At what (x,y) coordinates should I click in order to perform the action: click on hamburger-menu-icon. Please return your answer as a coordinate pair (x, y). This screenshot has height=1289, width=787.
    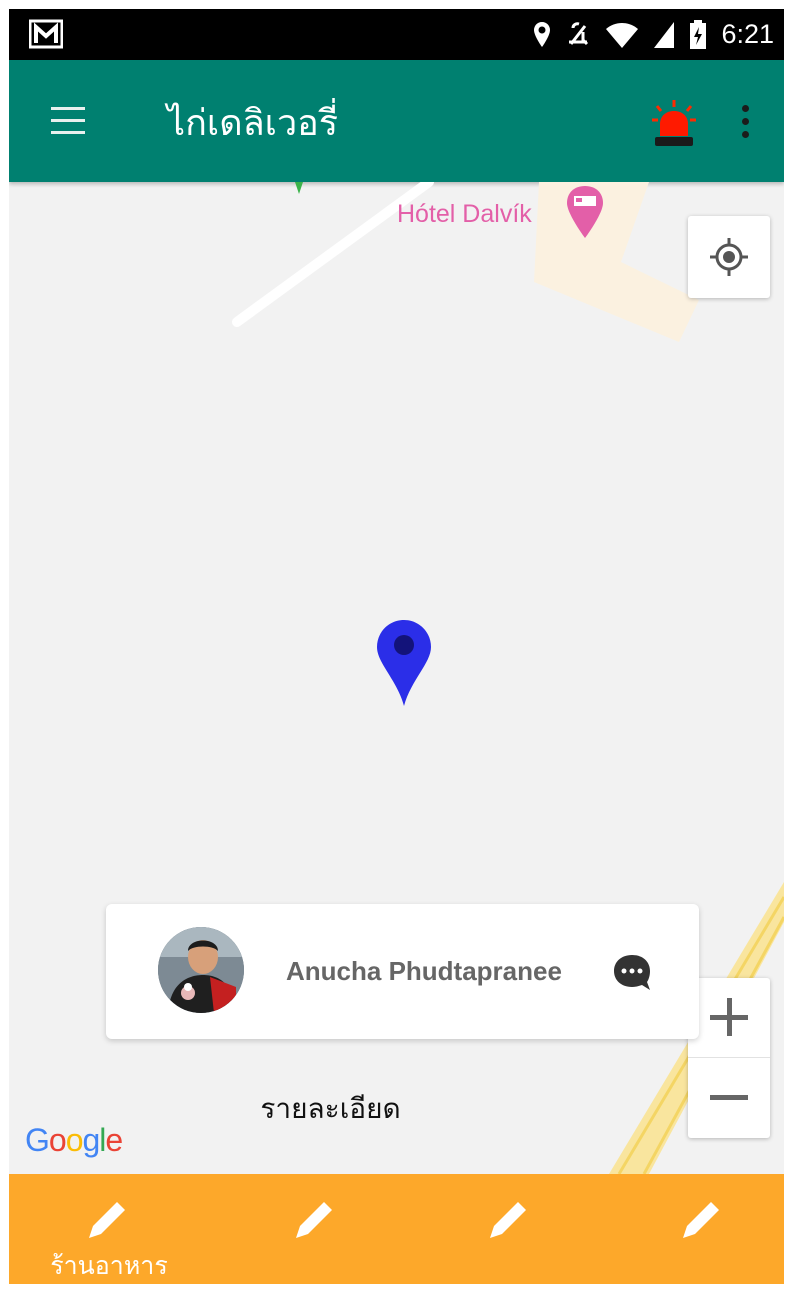
    Looking at the image, I should click on (68, 121).